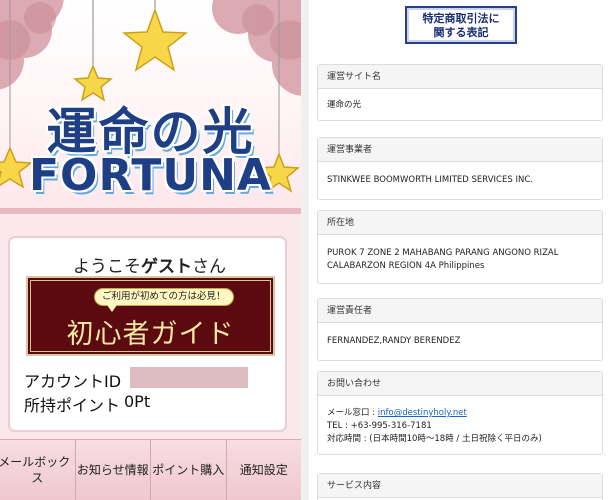  I want to click on guide-button-label: 初心者ガイド, so click(150, 334).